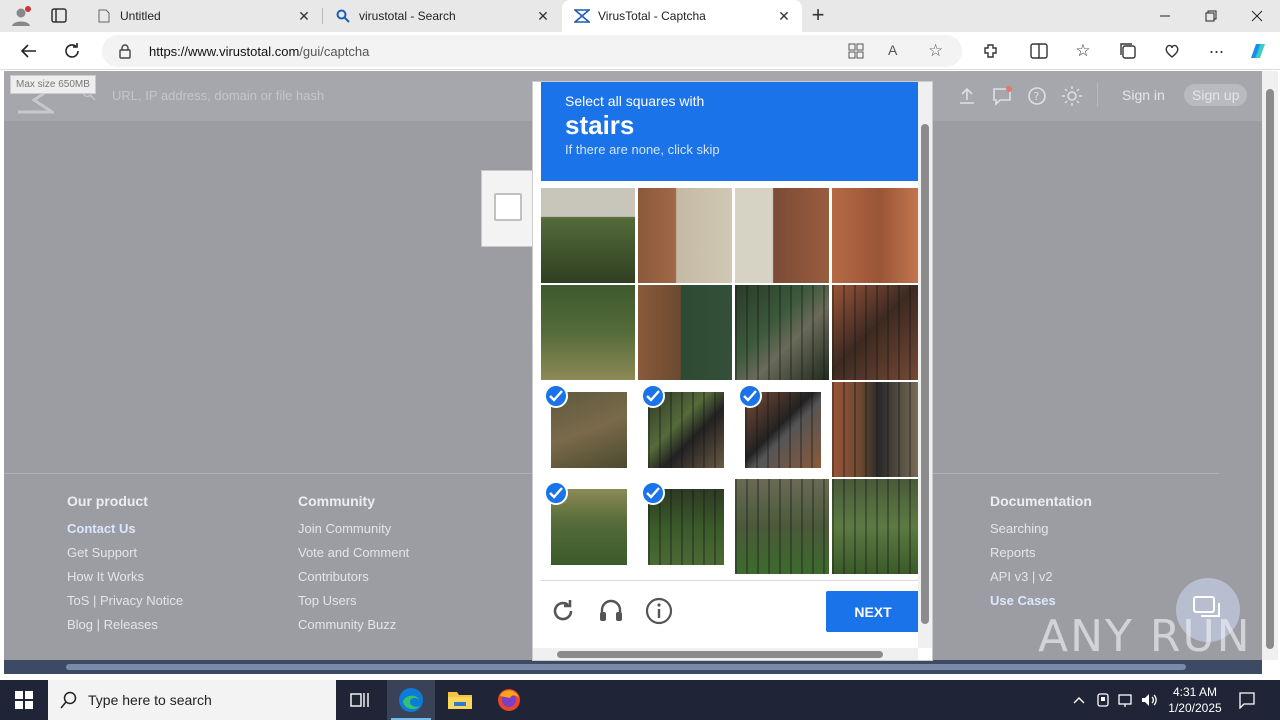 This screenshot has height=720, width=1280. Describe the element at coordinates (730, 615) in the screenshot. I see `captcha-footer: NEXT` at that location.